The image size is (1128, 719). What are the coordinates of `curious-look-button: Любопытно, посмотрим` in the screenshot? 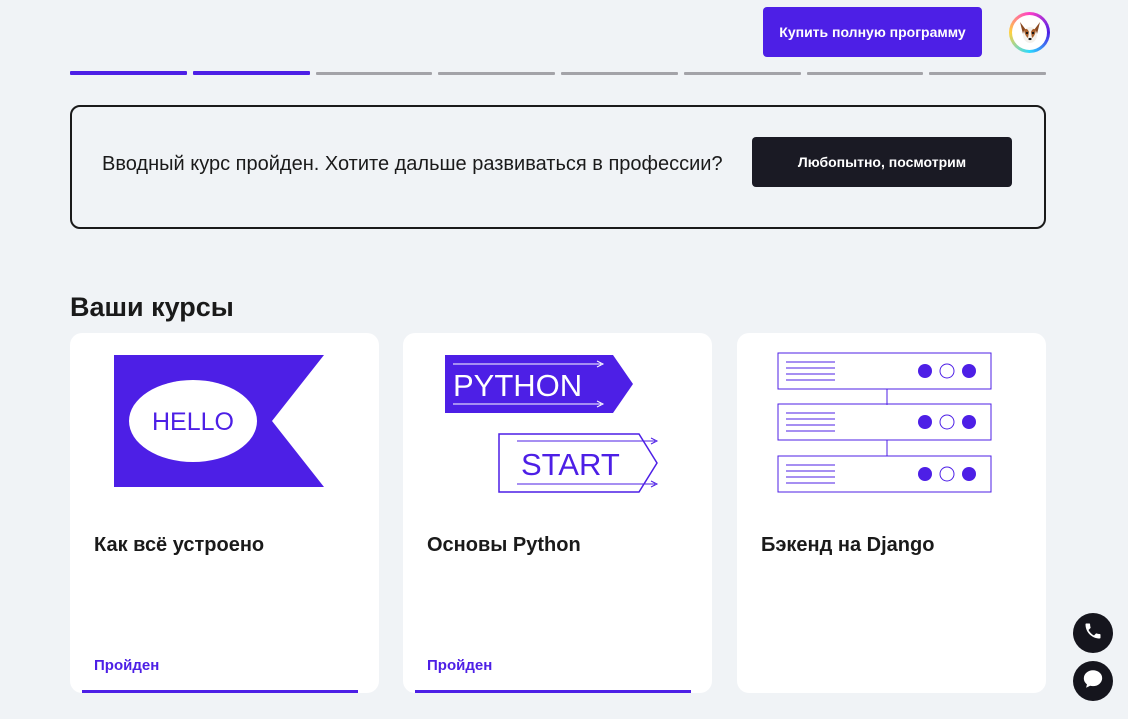 It's located at (882, 162).